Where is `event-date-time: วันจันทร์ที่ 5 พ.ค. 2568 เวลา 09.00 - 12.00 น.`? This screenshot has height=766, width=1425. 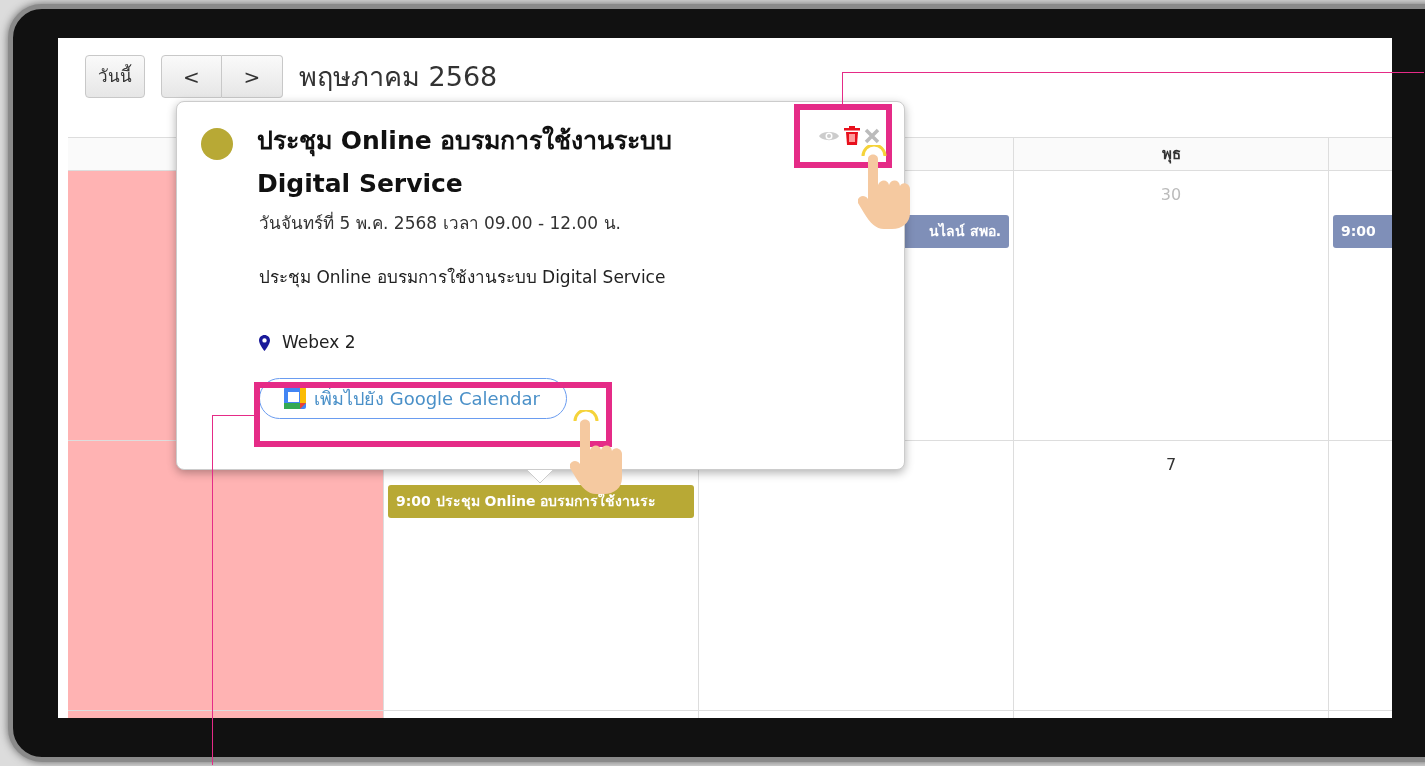 event-date-time: วันจันทร์ที่ 5 พ.ค. 2568 เวลา 09.00 - 12.00 น. is located at coordinates (440, 223).